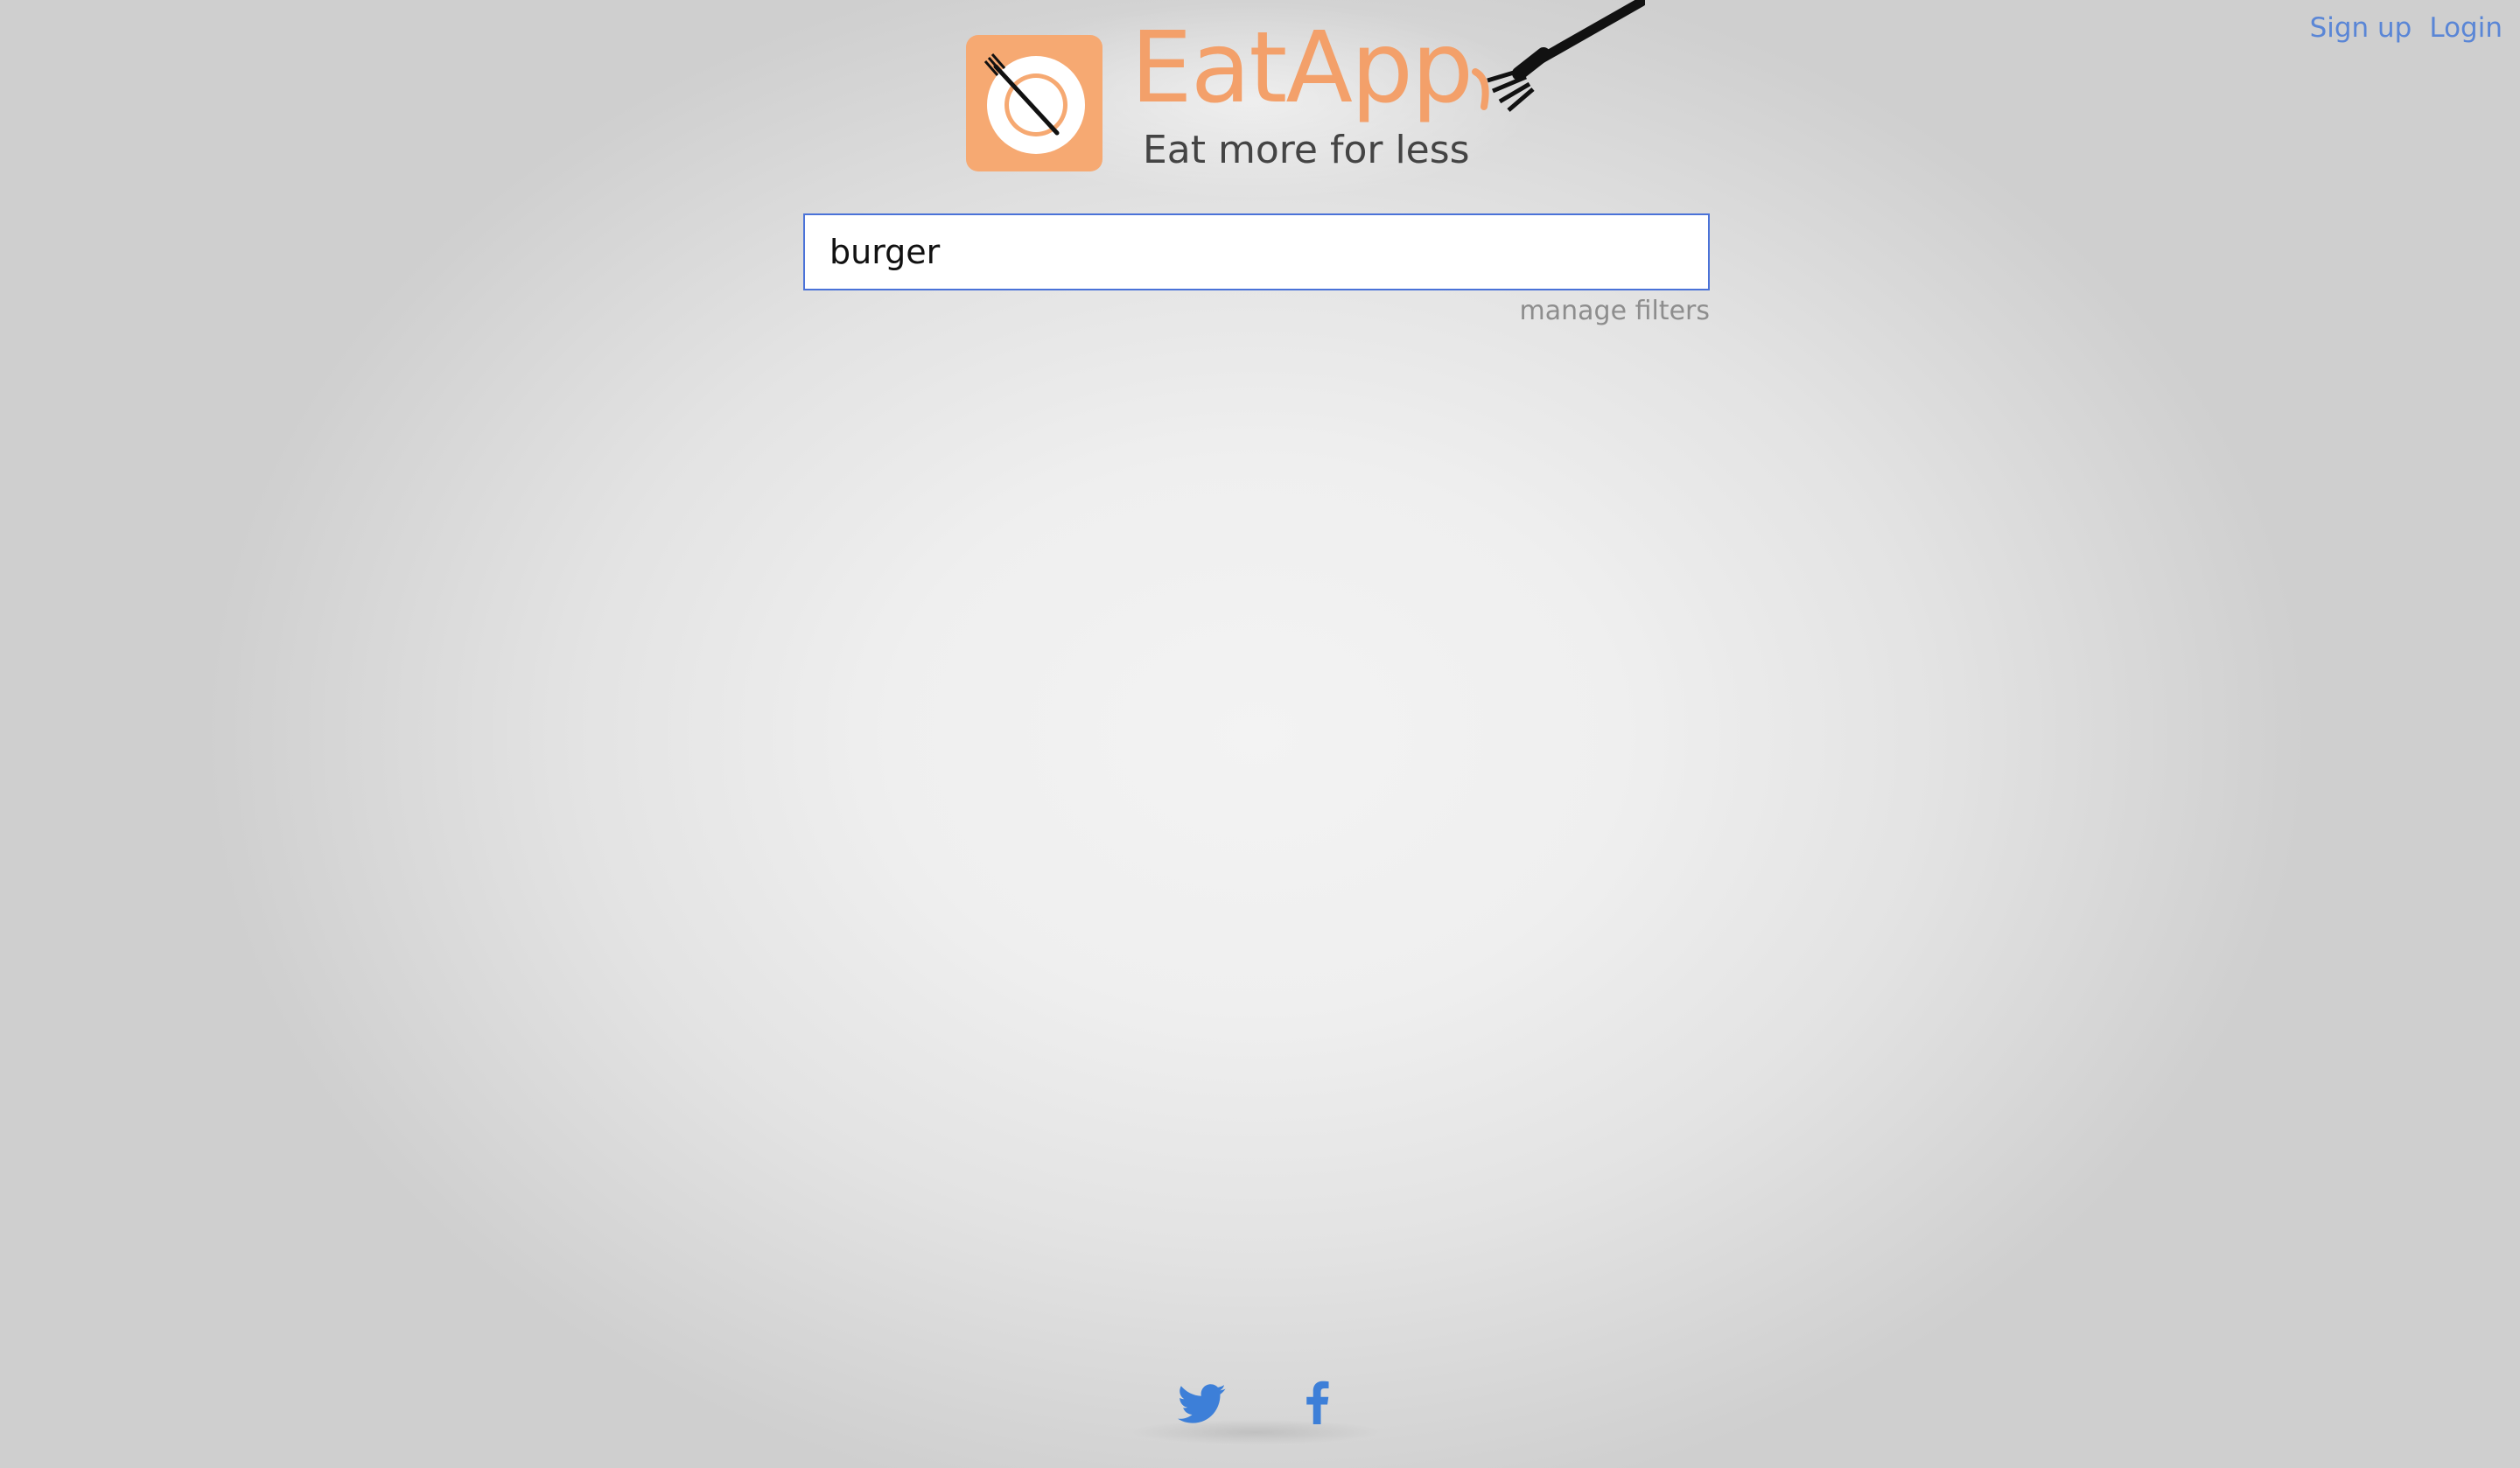 Image resolution: width=2520 pixels, height=1468 pixels. I want to click on plate-icon, so click(1034, 103).